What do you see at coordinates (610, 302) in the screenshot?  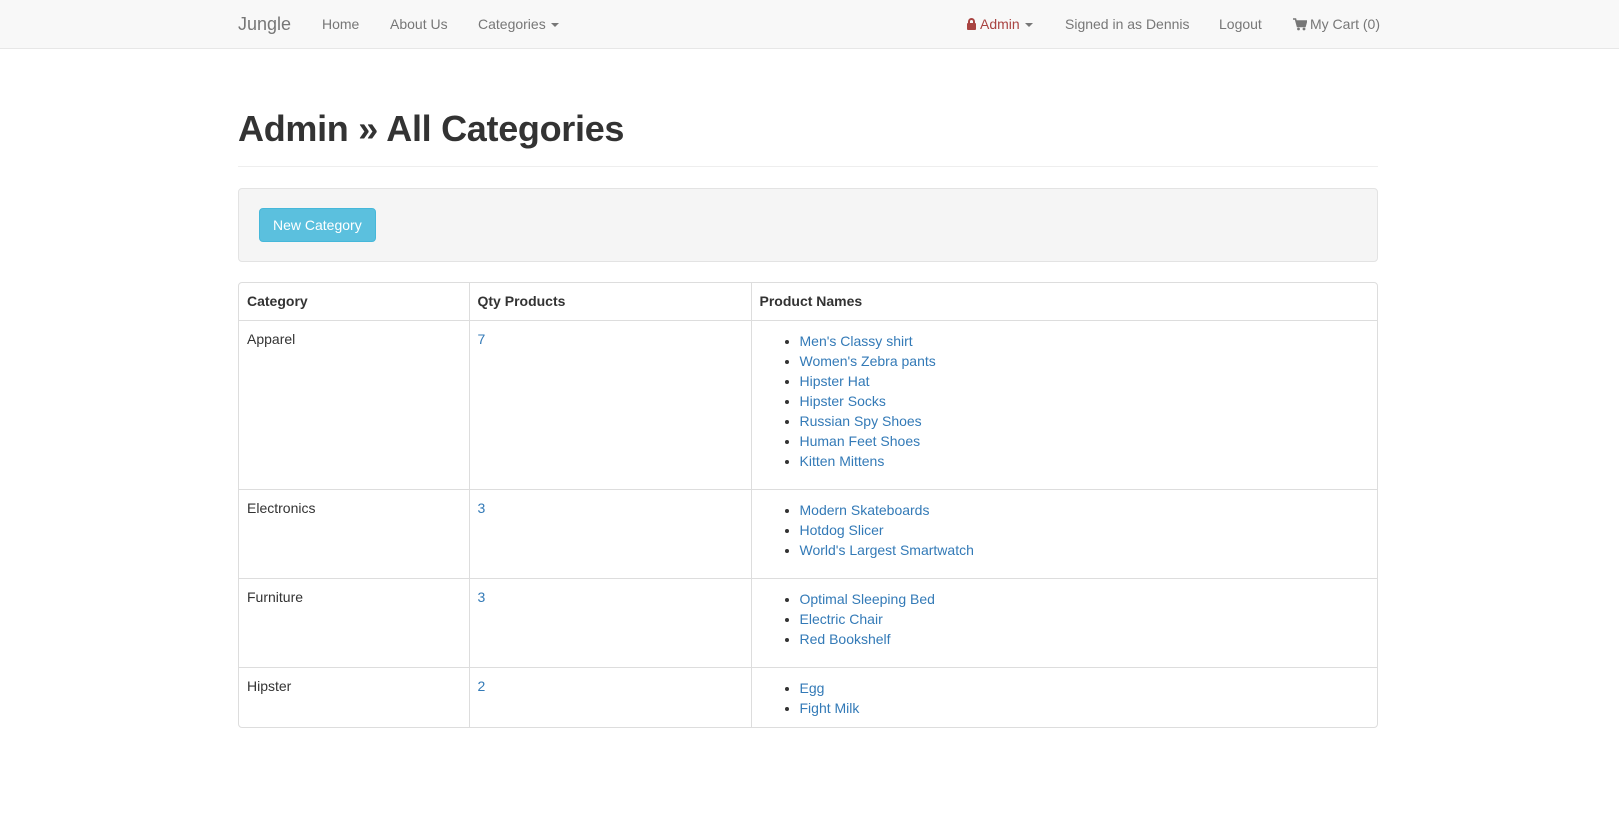 I see `header-qty-products: Qty Products` at bounding box center [610, 302].